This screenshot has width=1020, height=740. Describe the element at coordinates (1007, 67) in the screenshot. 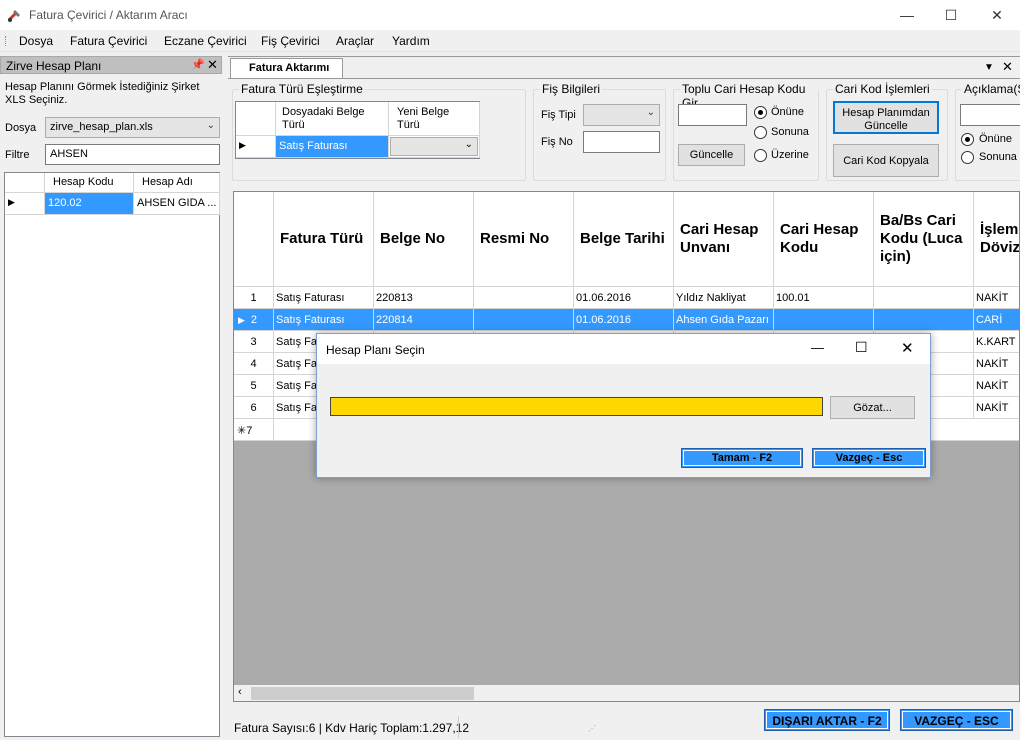

I see `close-tab-icon: ✕` at that location.